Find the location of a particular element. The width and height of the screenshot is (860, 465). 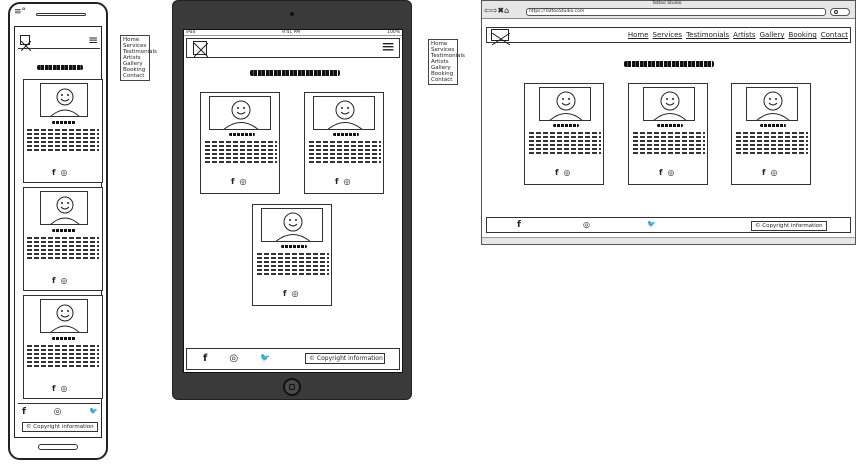

phone-footer: f ◎ 🐦 © Copyright information is located at coordinates (59, 420).